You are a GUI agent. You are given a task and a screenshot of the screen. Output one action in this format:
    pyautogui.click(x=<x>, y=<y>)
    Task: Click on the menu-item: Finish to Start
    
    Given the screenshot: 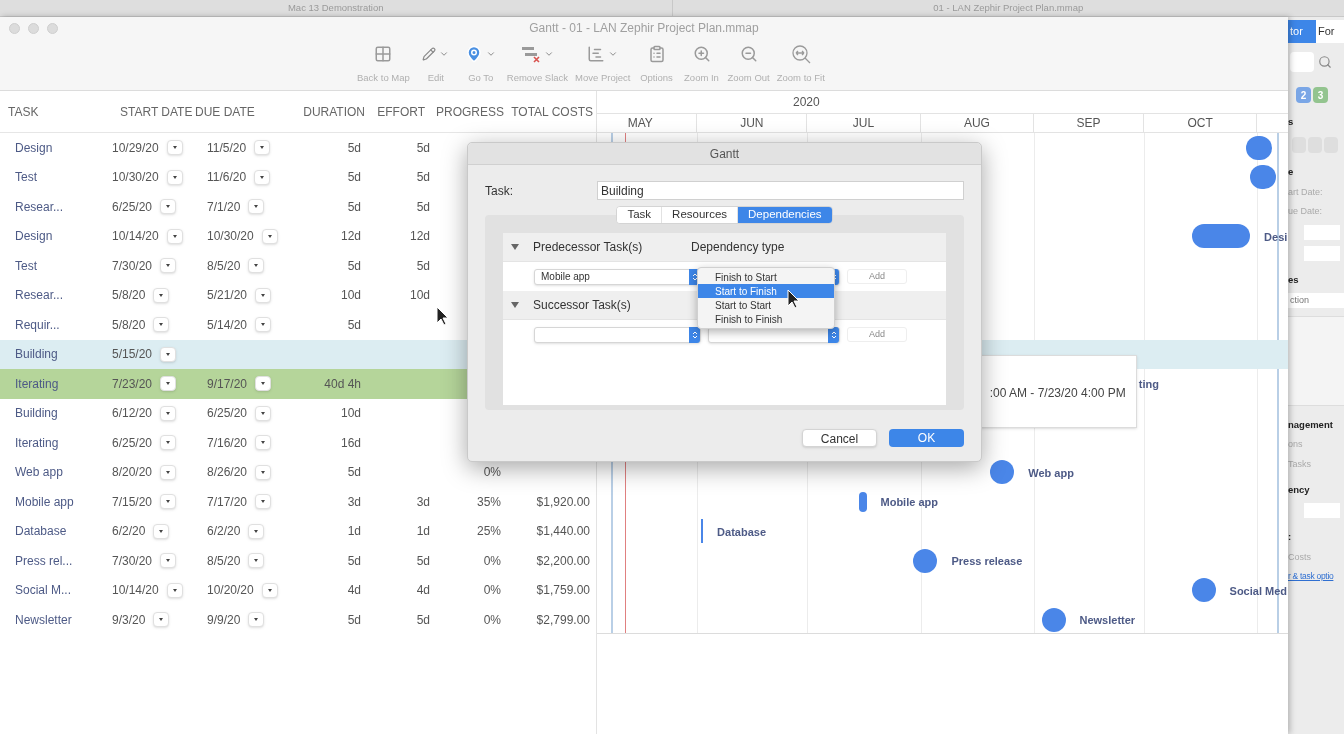 What is the action you would take?
    pyautogui.click(x=766, y=277)
    